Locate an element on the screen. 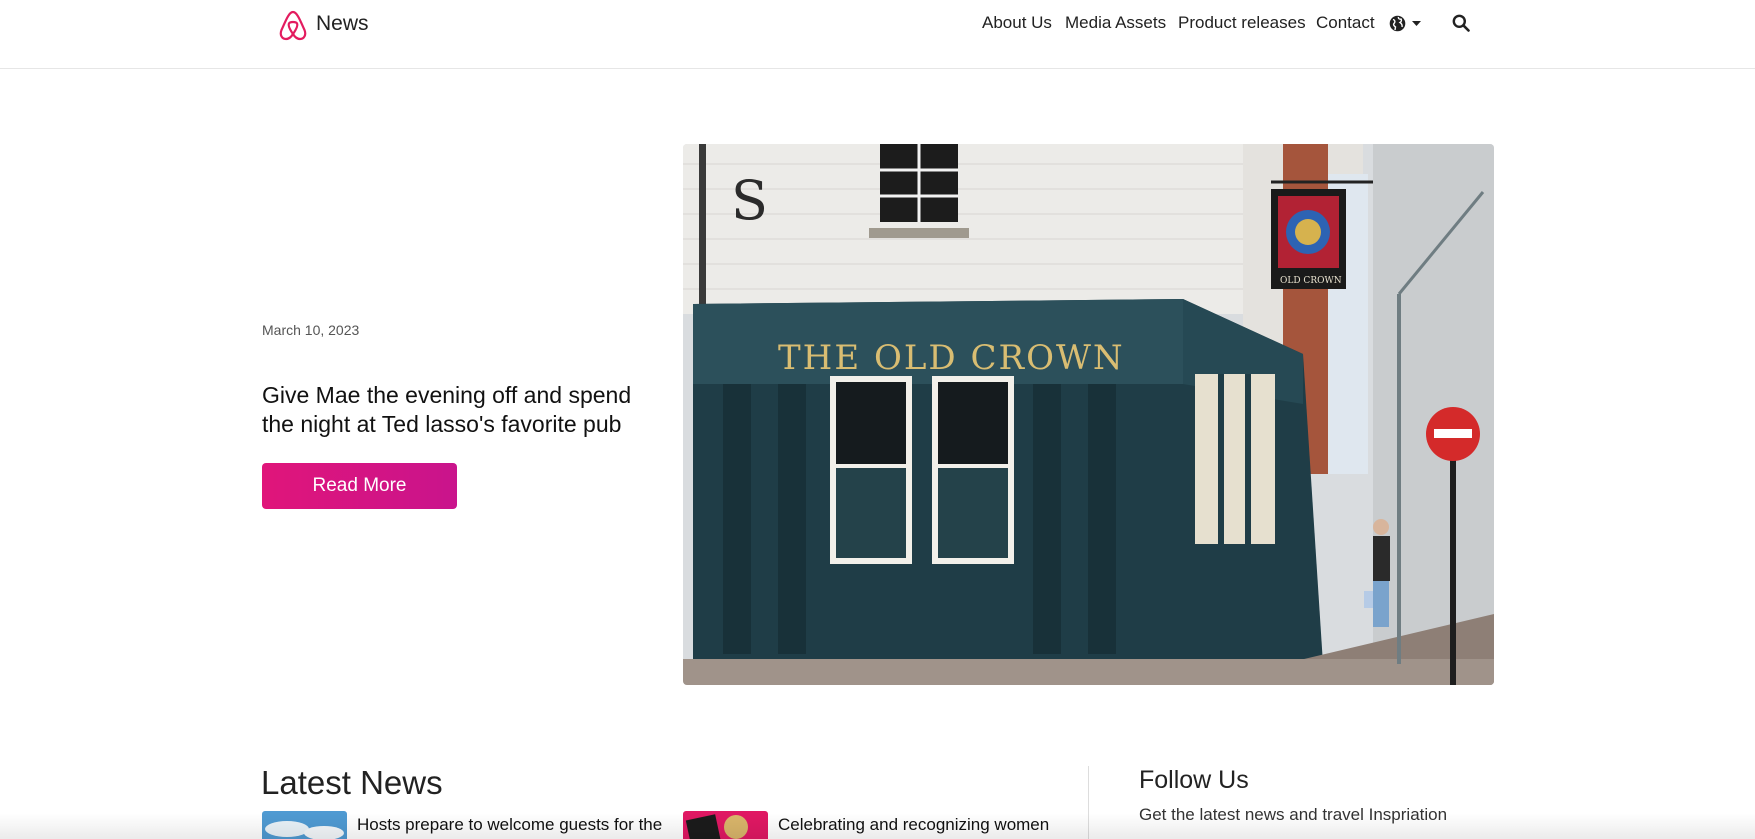  news-card: Hosts prepare to welcome guests for the is located at coordinates (469, 825).